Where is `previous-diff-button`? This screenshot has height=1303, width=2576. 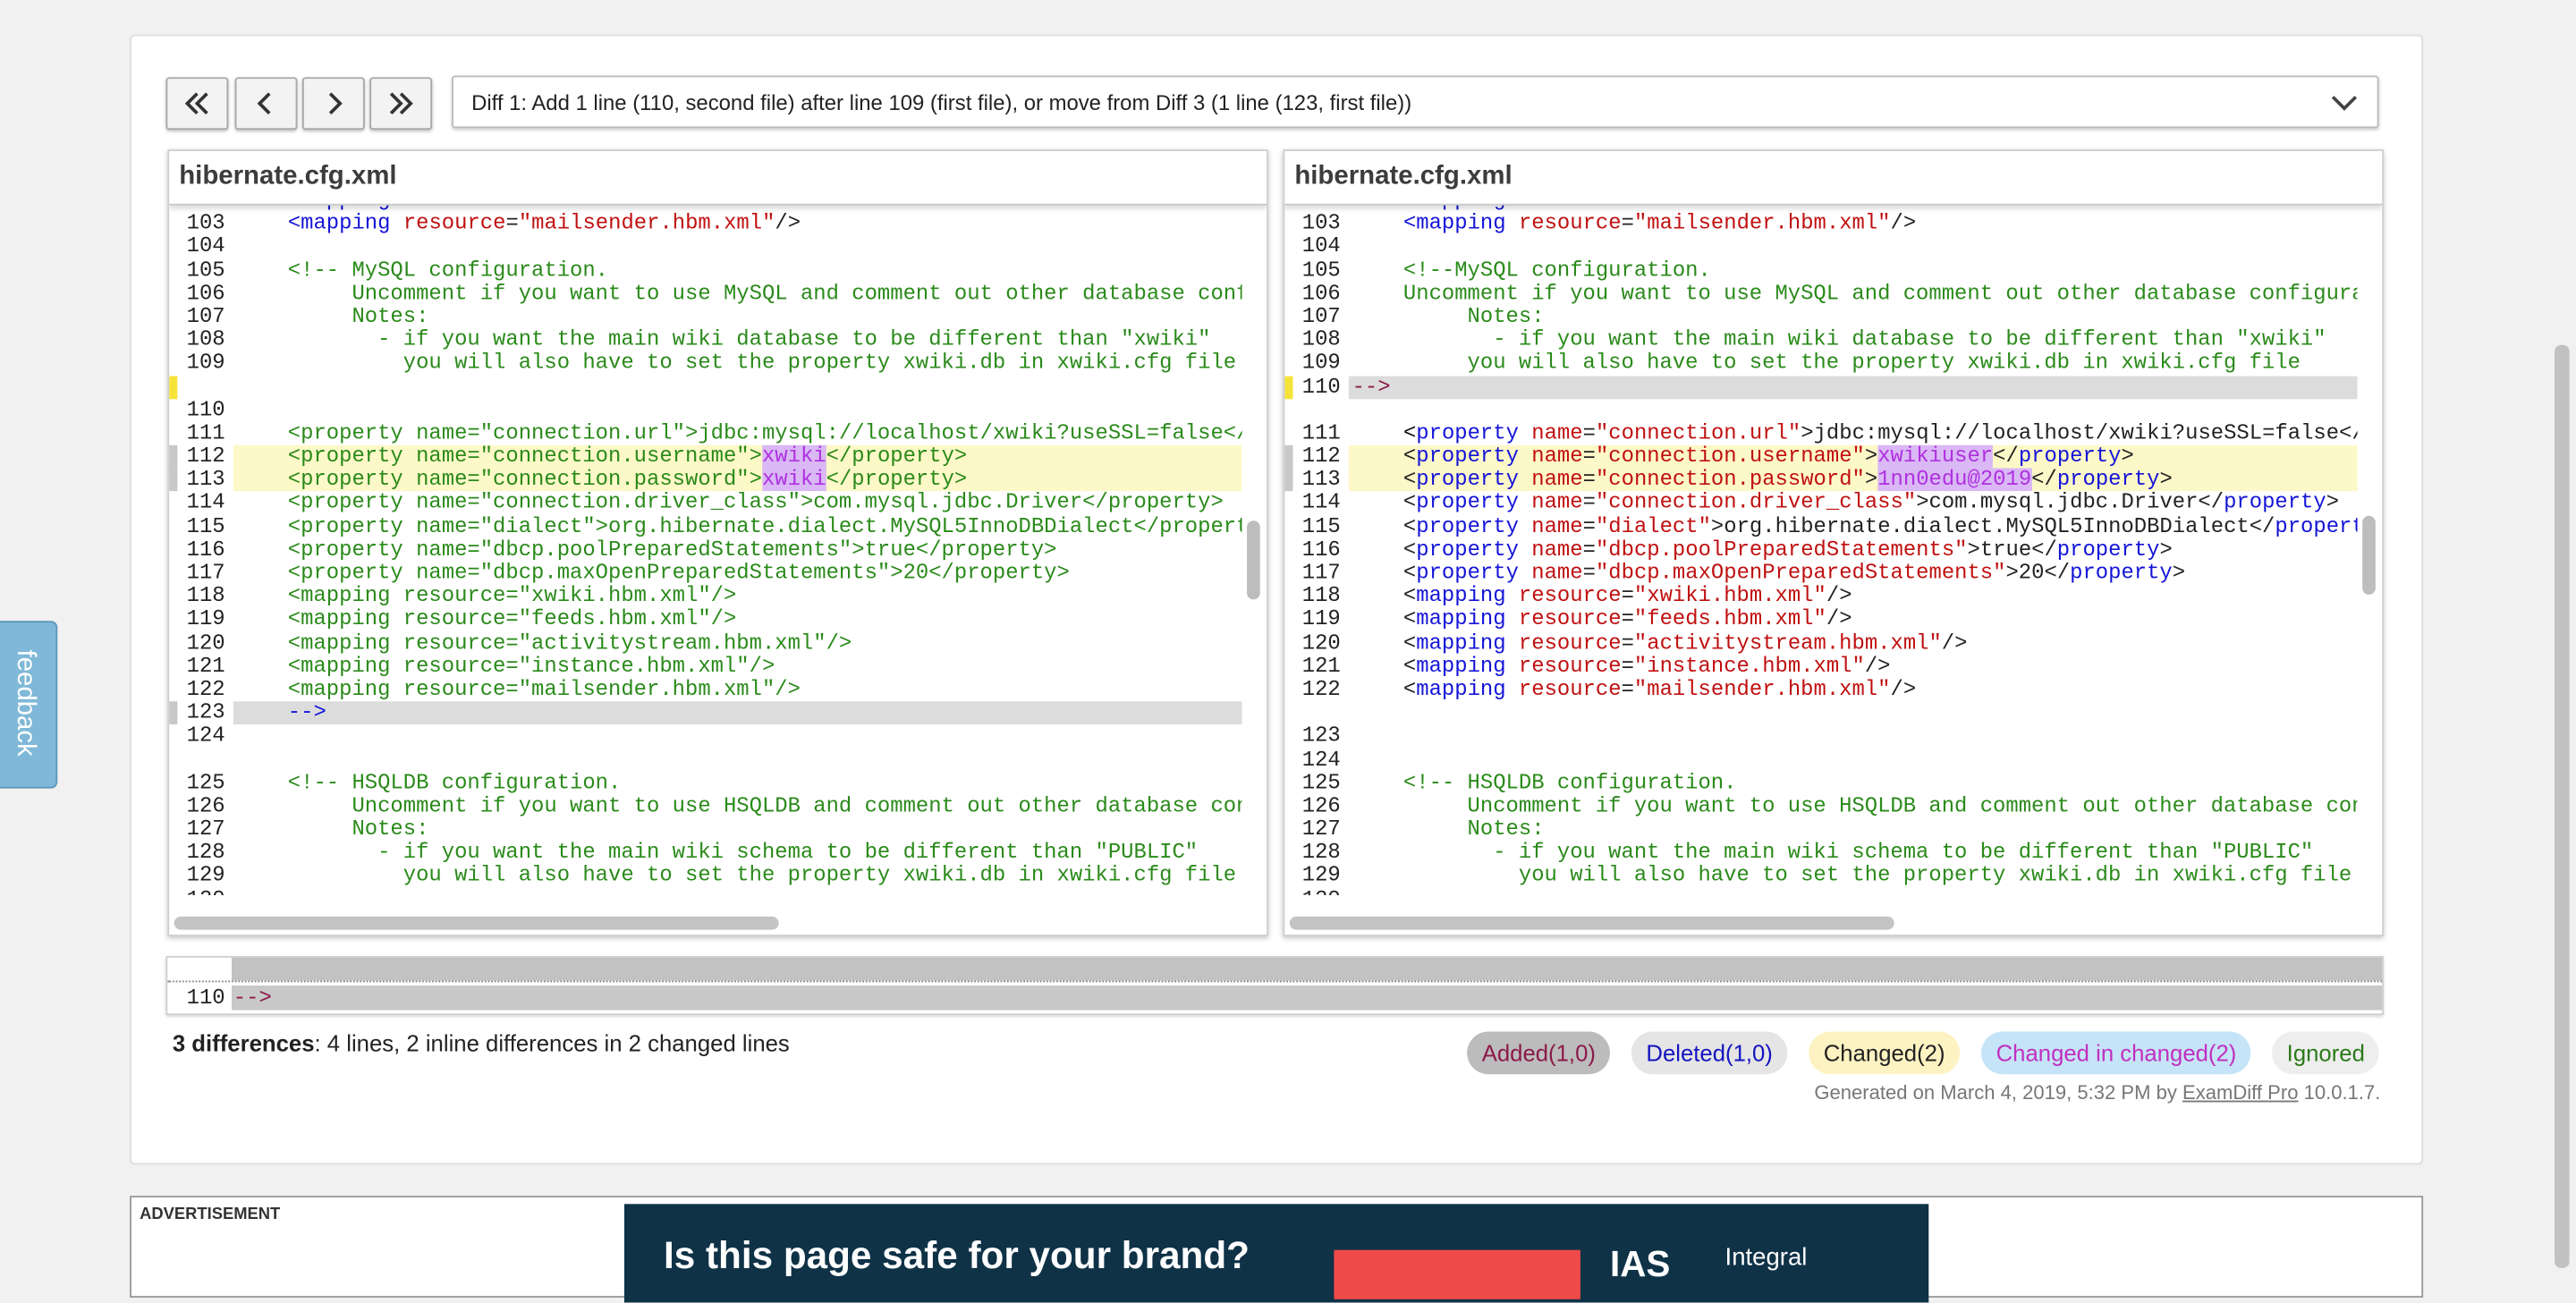
previous-diff-button is located at coordinates (266, 104).